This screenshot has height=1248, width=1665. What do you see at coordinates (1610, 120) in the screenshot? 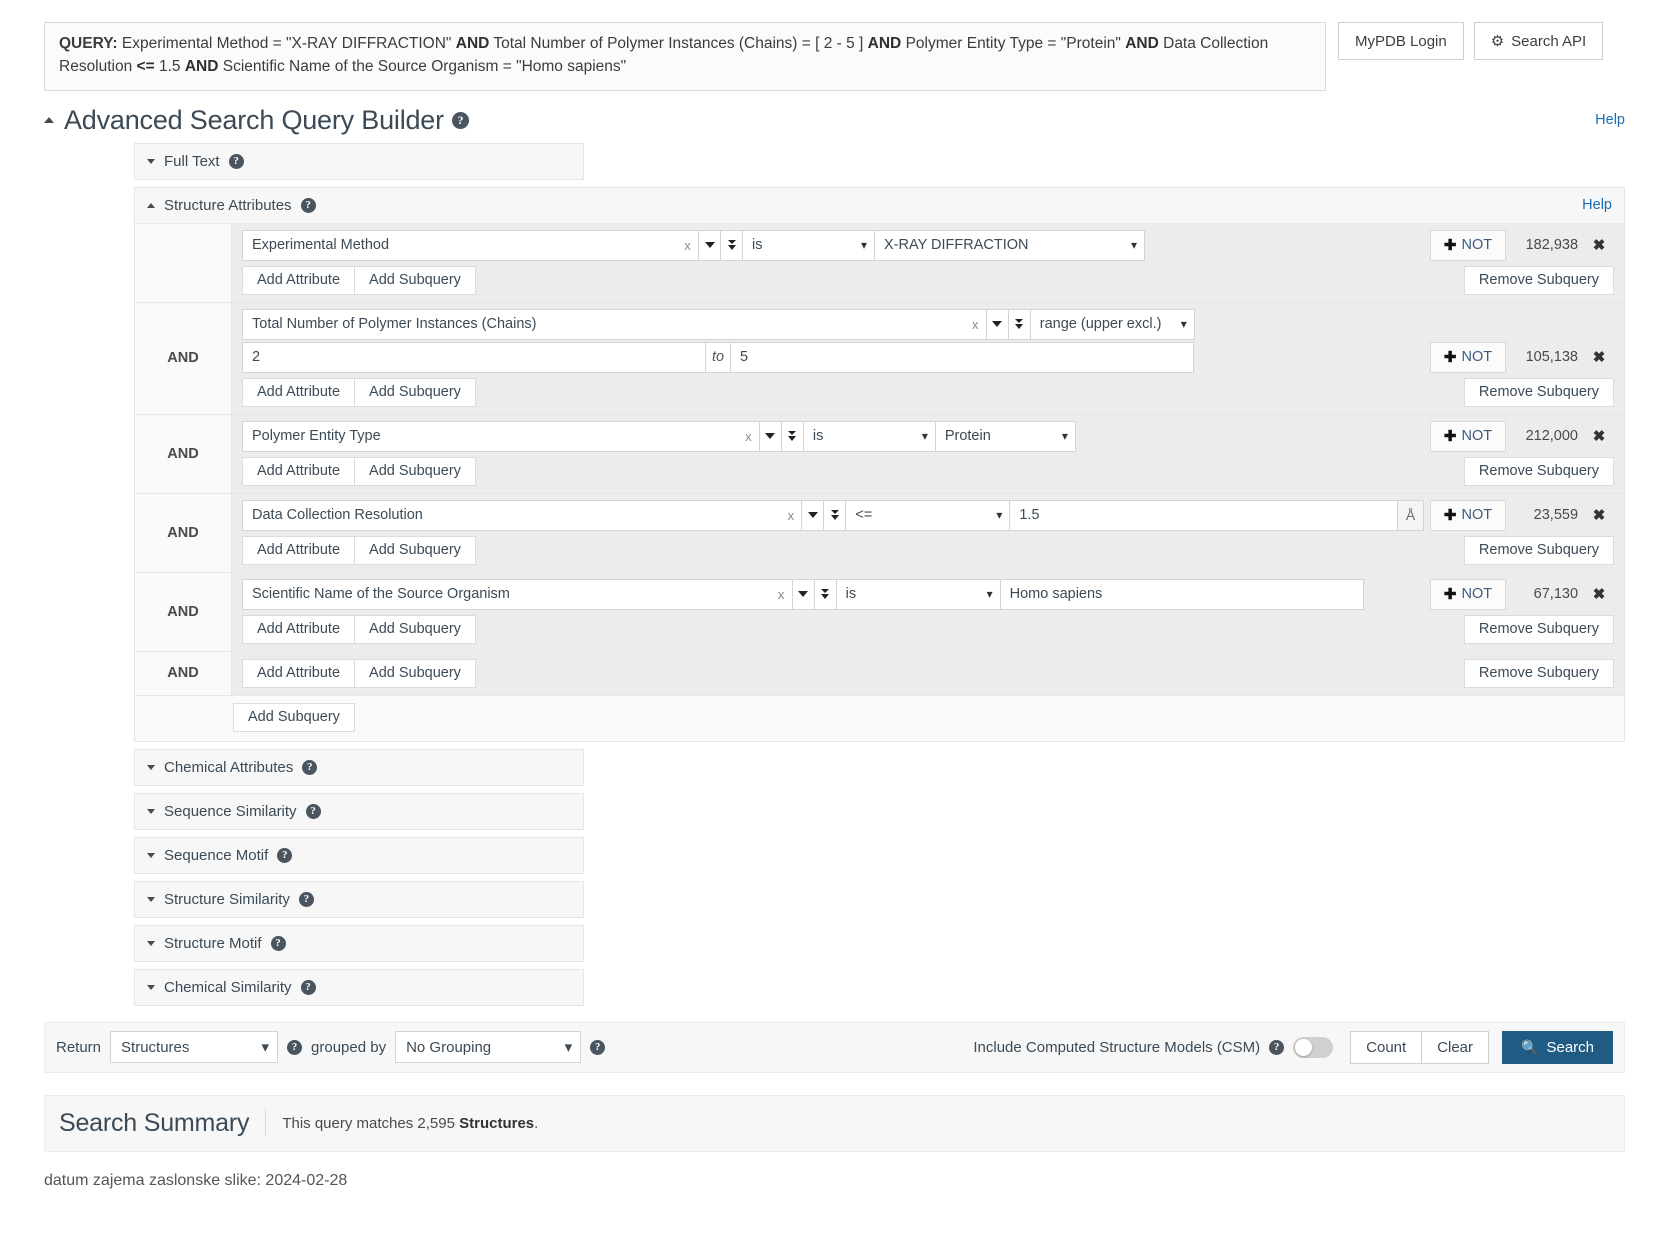
I see `builder-help-link: Help` at bounding box center [1610, 120].